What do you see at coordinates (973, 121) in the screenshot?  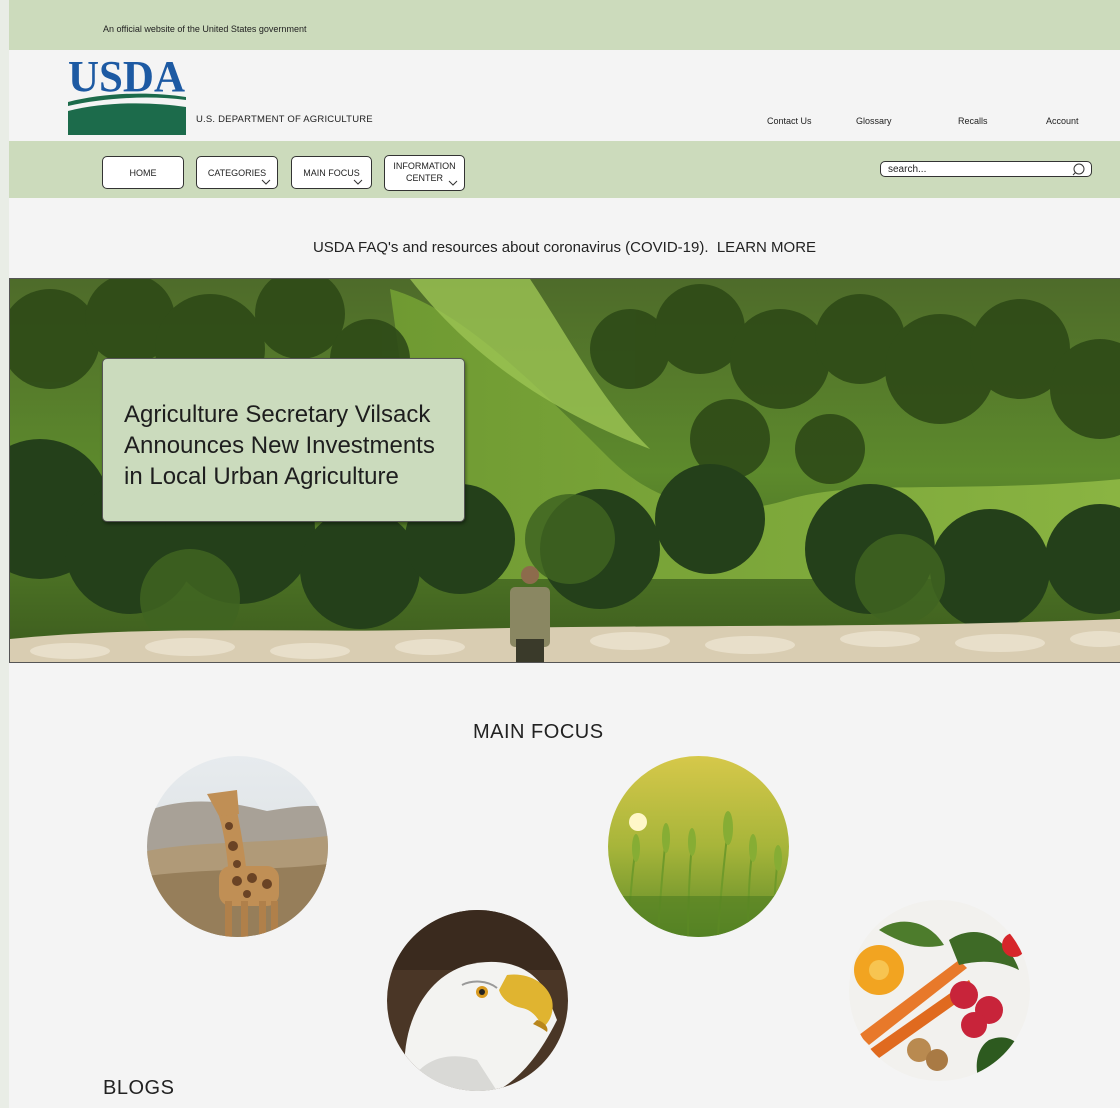 I see `recalls-link: Recalls` at bounding box center [973, 121].